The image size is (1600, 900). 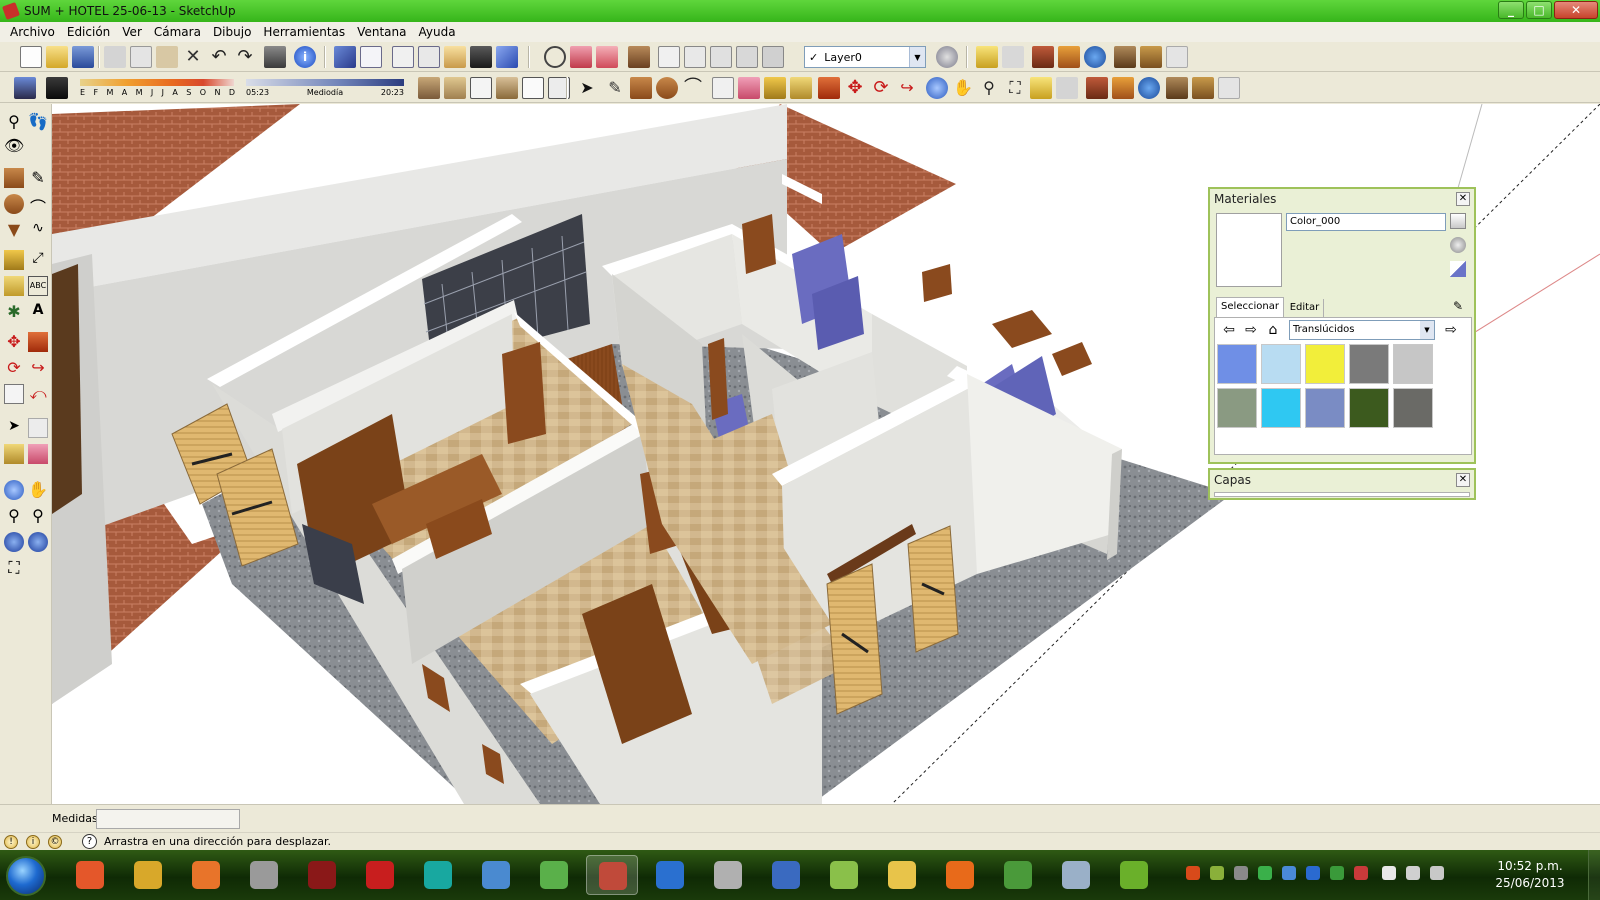 What do you see at coordinates (168, 819) in the screenshot?
I see `measurements-input` at bounding box center [168, 819].